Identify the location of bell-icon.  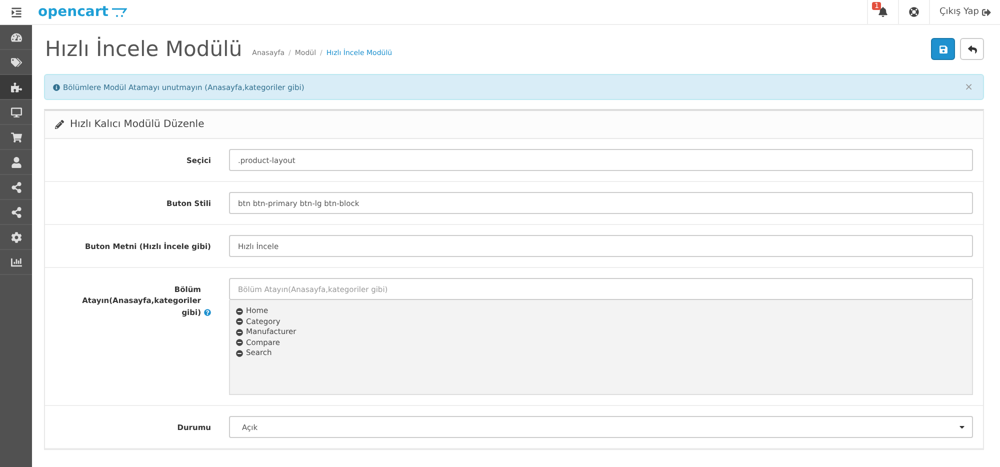
(883, 12).